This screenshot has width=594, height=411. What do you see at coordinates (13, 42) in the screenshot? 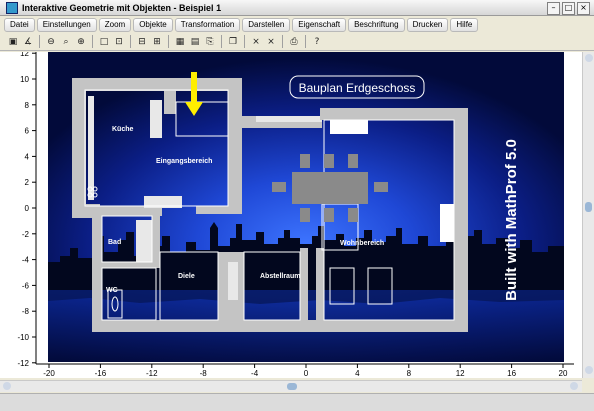
I see `print-icon: ▣` at bounding box center [13, 42].